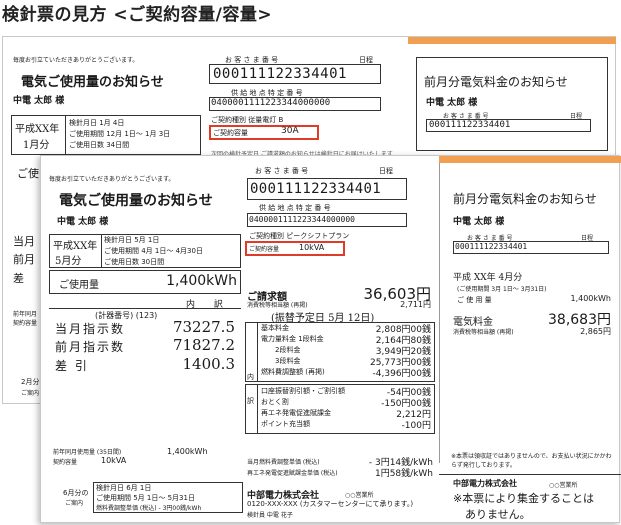 Image resolution: width=621 pixels, height=525 pixels. What do you see at coordinates (65, 462) in the screenshot?
I see `capacity-label: 契約容量` at bounding box center [65, 462].